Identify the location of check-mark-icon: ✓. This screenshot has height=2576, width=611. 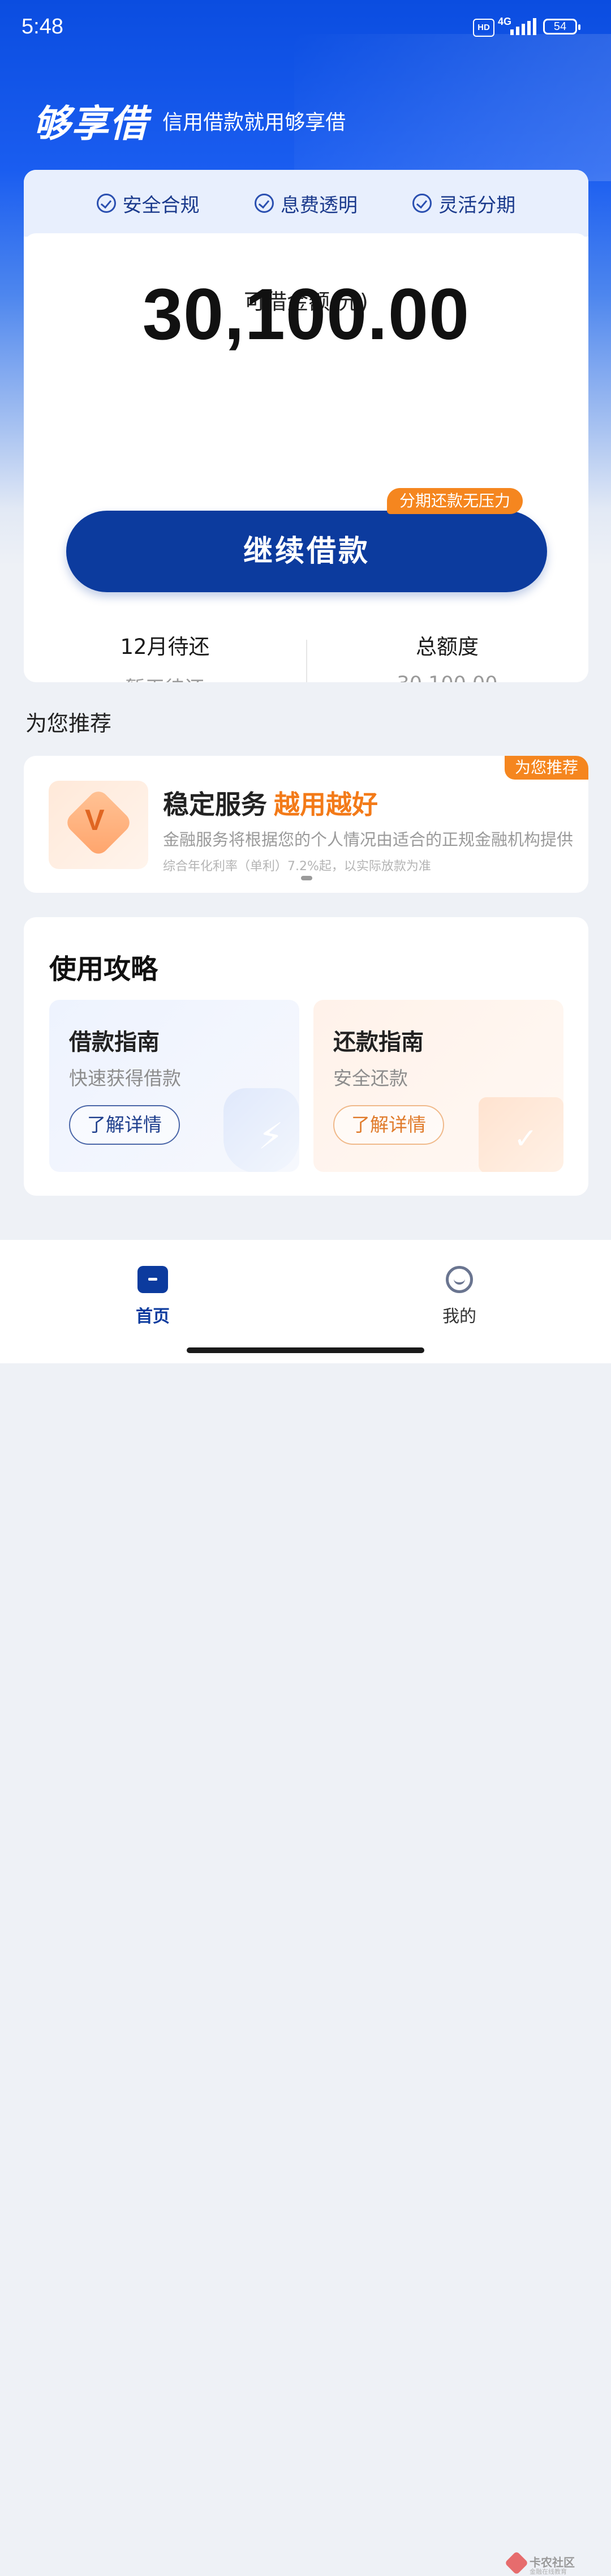
(526, 1138).